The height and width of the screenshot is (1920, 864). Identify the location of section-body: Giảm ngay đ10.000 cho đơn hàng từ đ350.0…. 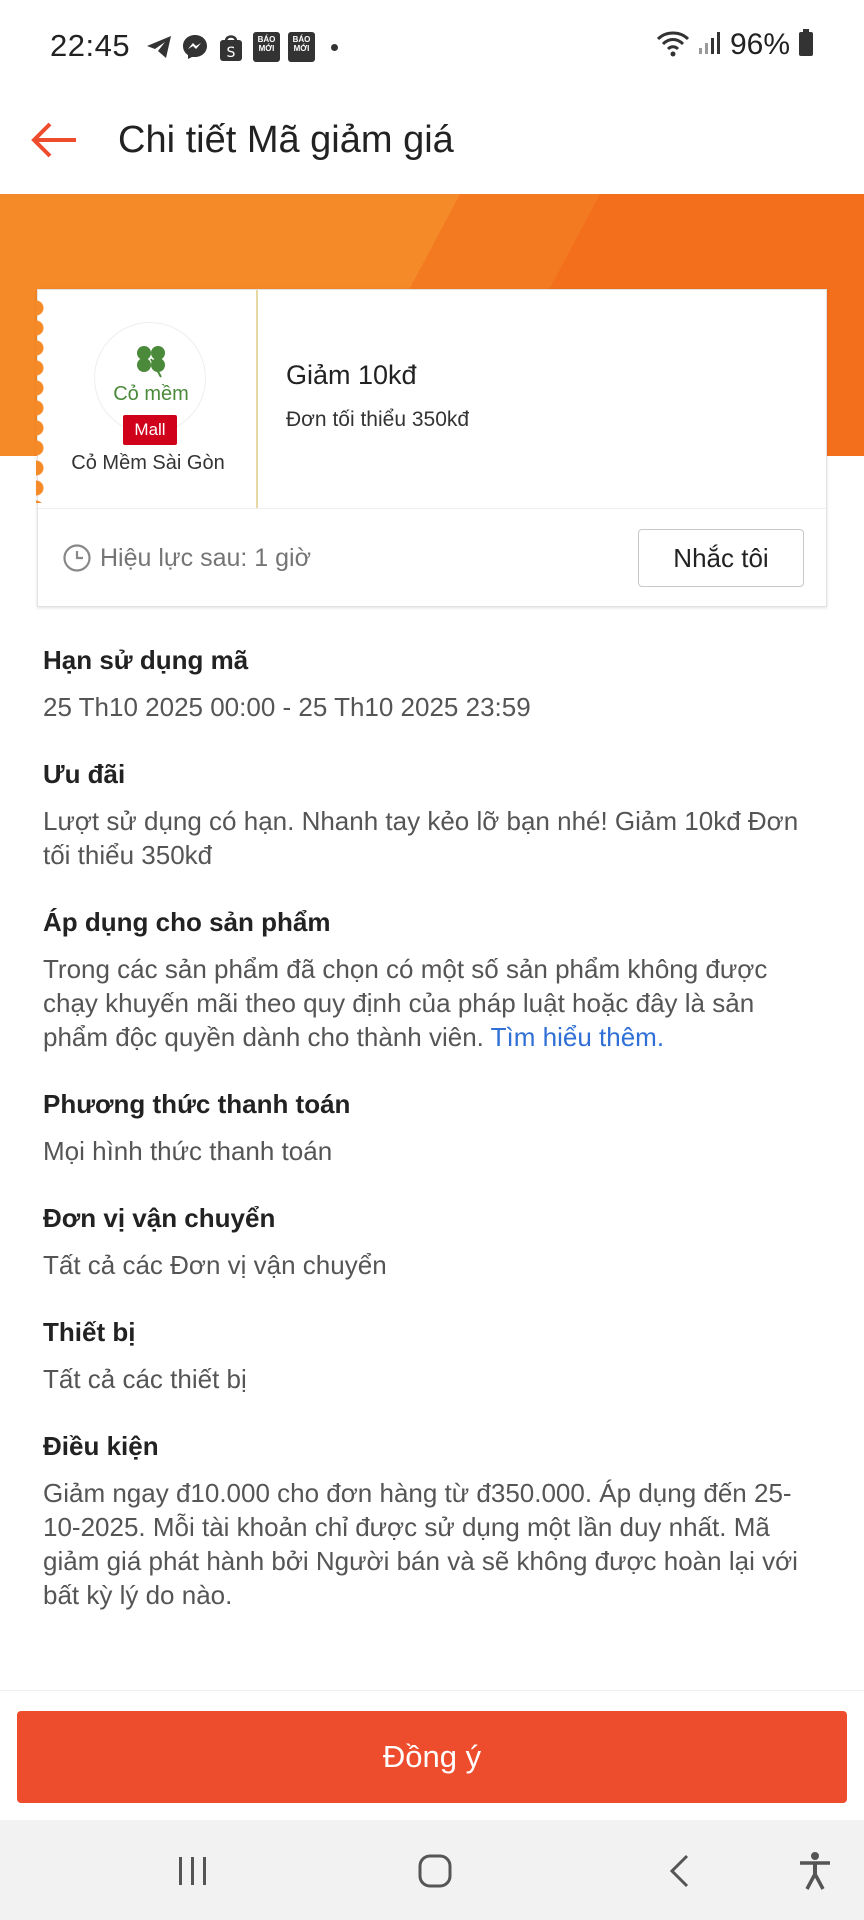
(420, 1544).